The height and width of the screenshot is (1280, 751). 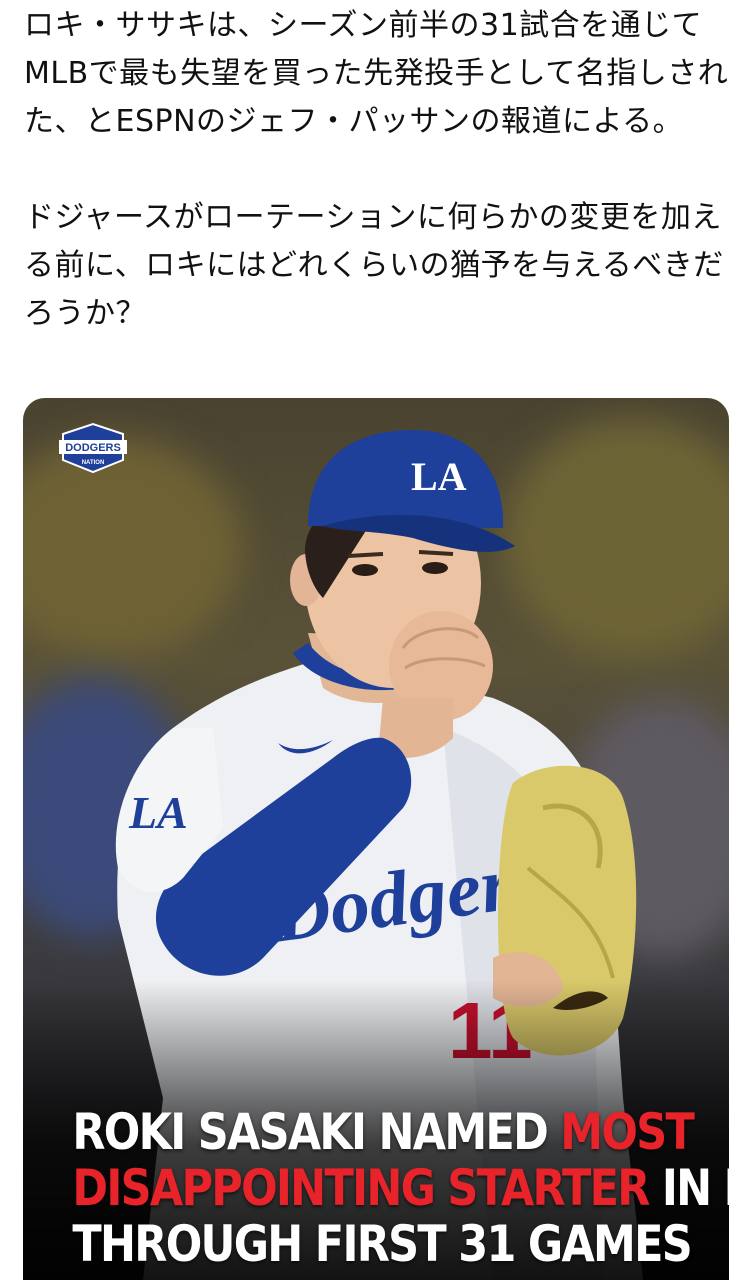 I want to click on sleeve-la-logo: LA, so click(x=158, y=812).